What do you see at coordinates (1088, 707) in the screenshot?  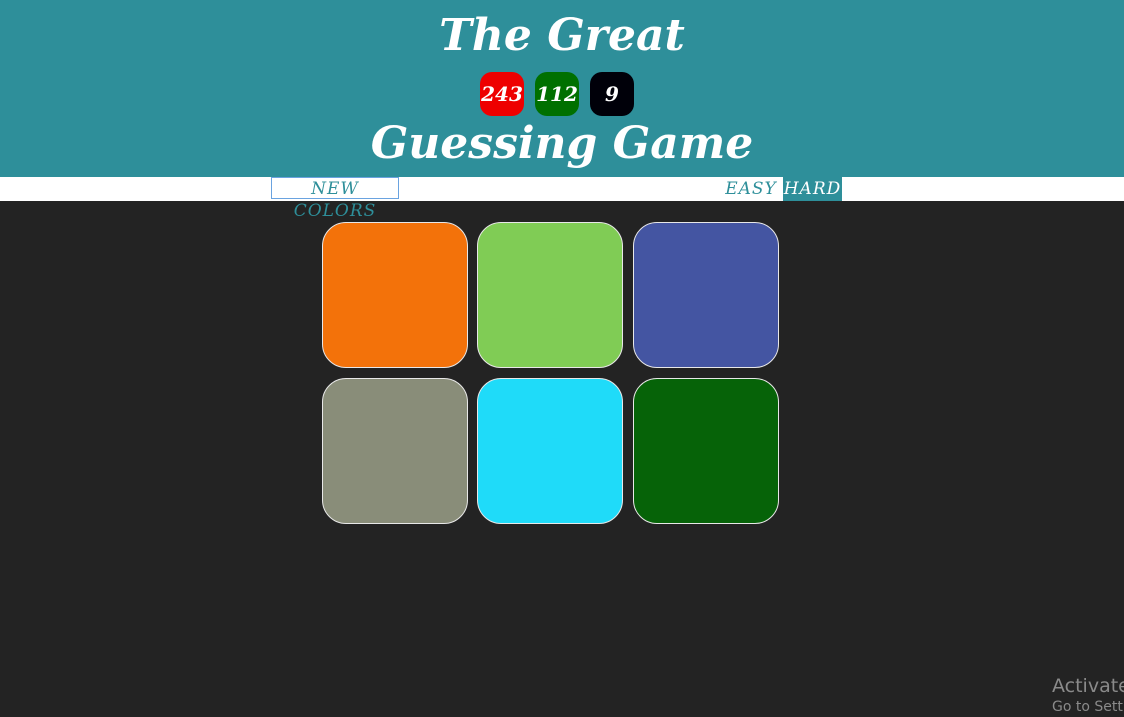 I see `watermark-line-2: Go to Setti` at bounding box center [1088, 707].